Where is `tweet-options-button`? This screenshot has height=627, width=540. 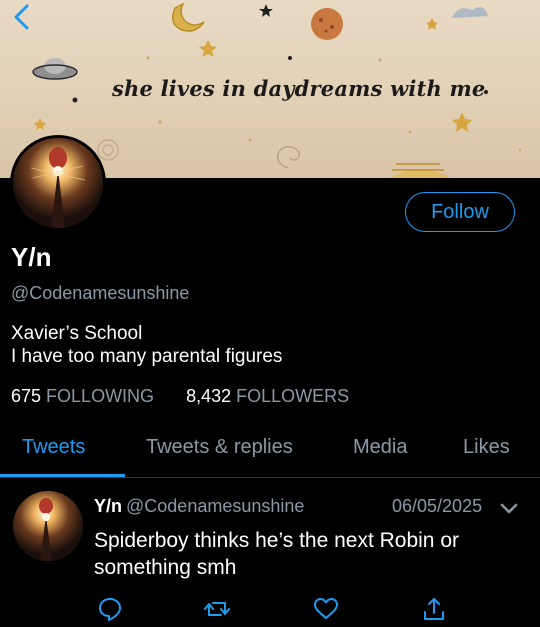
tweet-options-button is located at coordinates (509, 508).